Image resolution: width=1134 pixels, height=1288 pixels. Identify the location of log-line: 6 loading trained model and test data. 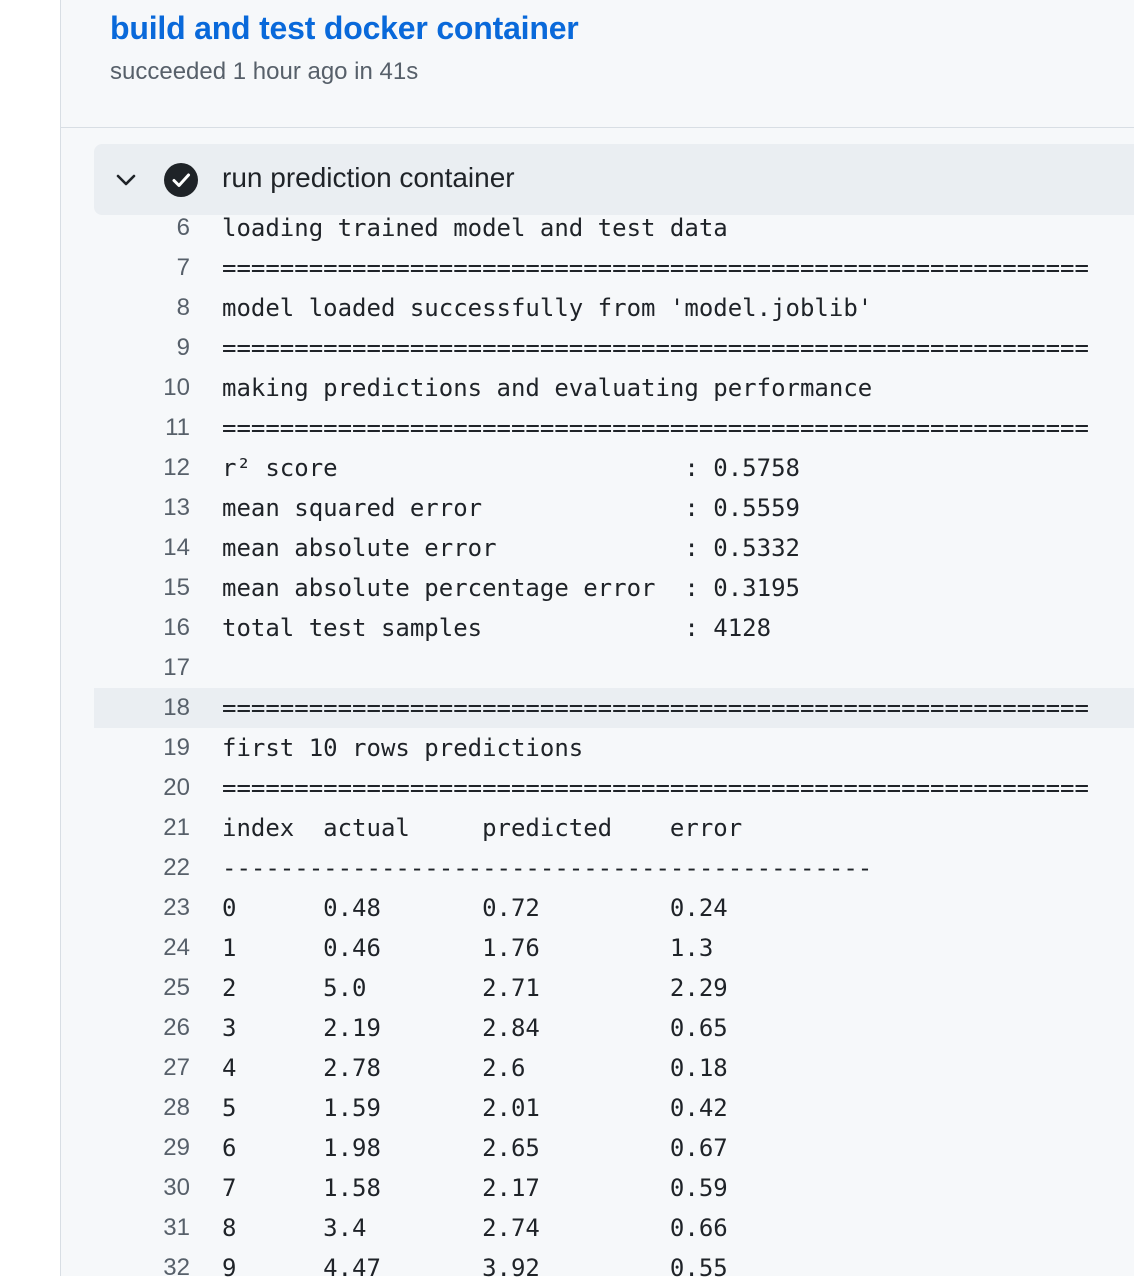
(614, 228).